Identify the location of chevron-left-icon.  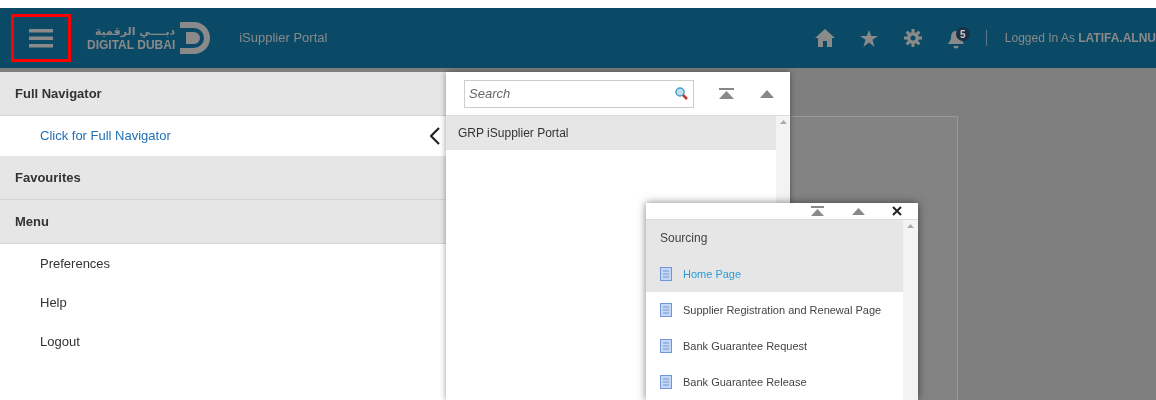
(435, 136).